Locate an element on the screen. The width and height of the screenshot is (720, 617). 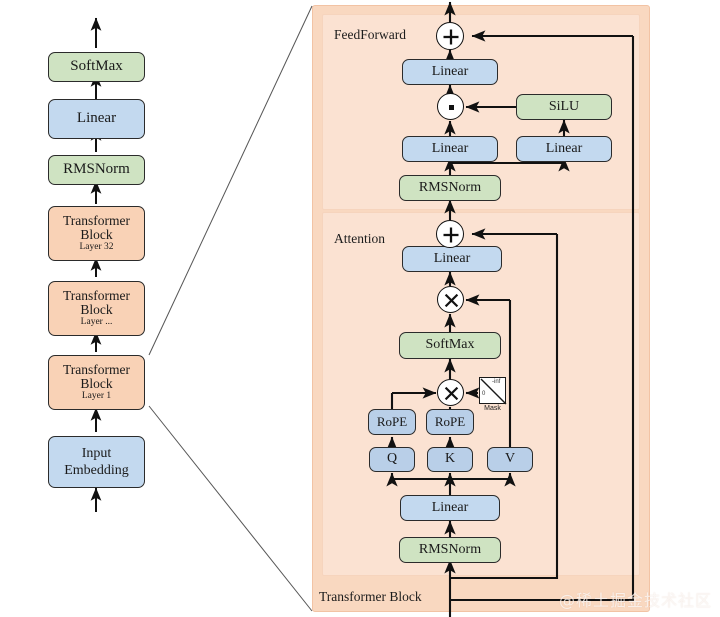
node-label: K is located at coordinates (450, 459).